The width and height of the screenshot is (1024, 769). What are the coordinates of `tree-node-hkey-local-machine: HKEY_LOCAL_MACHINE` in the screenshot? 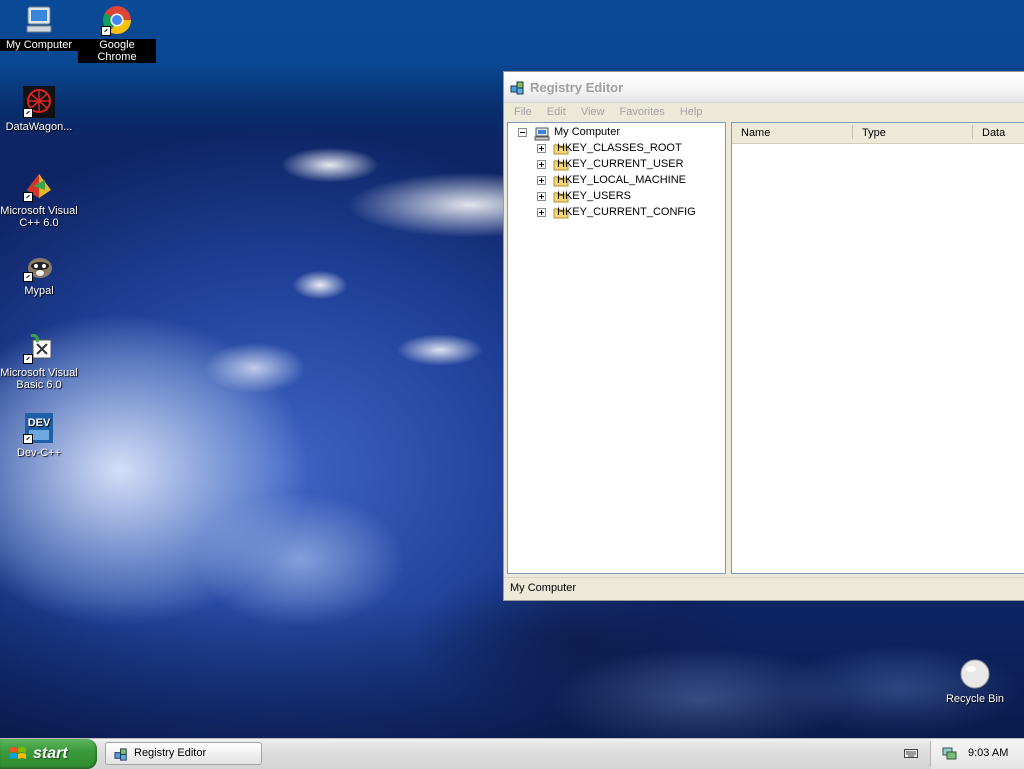 It's located at (629, 181).